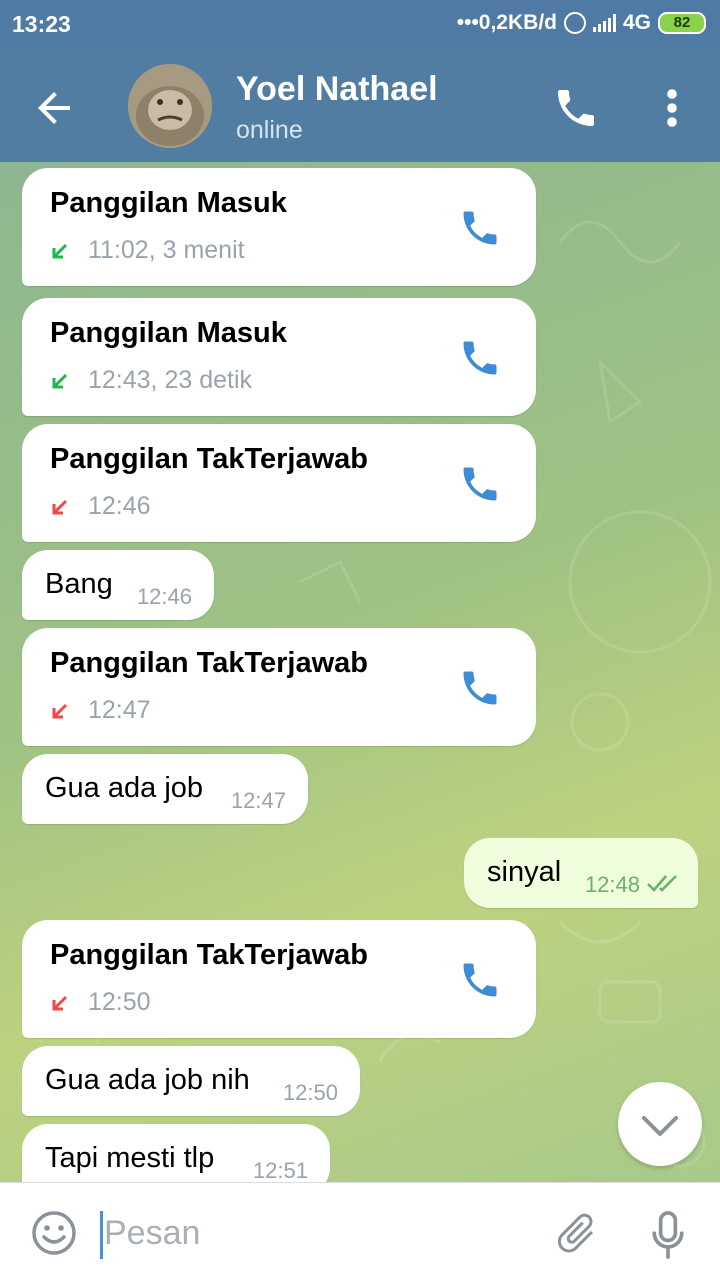 This screenshot has width=720, height=1280. Describe the element at coordinates (672, 108) in the screenshot. I see `more-vert-icon` at that location.